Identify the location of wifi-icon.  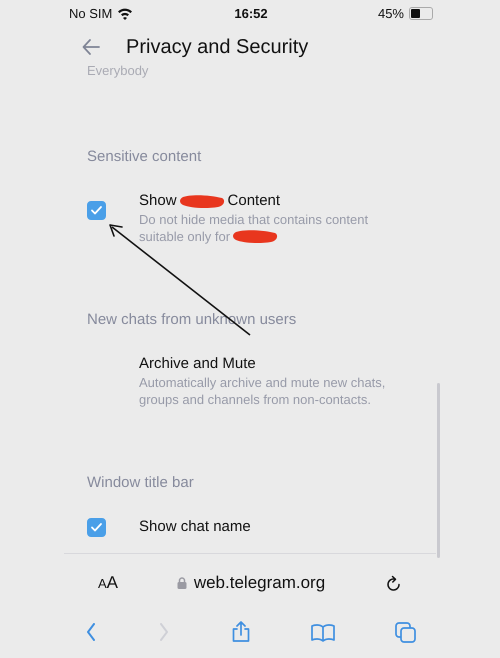
(125, 13).